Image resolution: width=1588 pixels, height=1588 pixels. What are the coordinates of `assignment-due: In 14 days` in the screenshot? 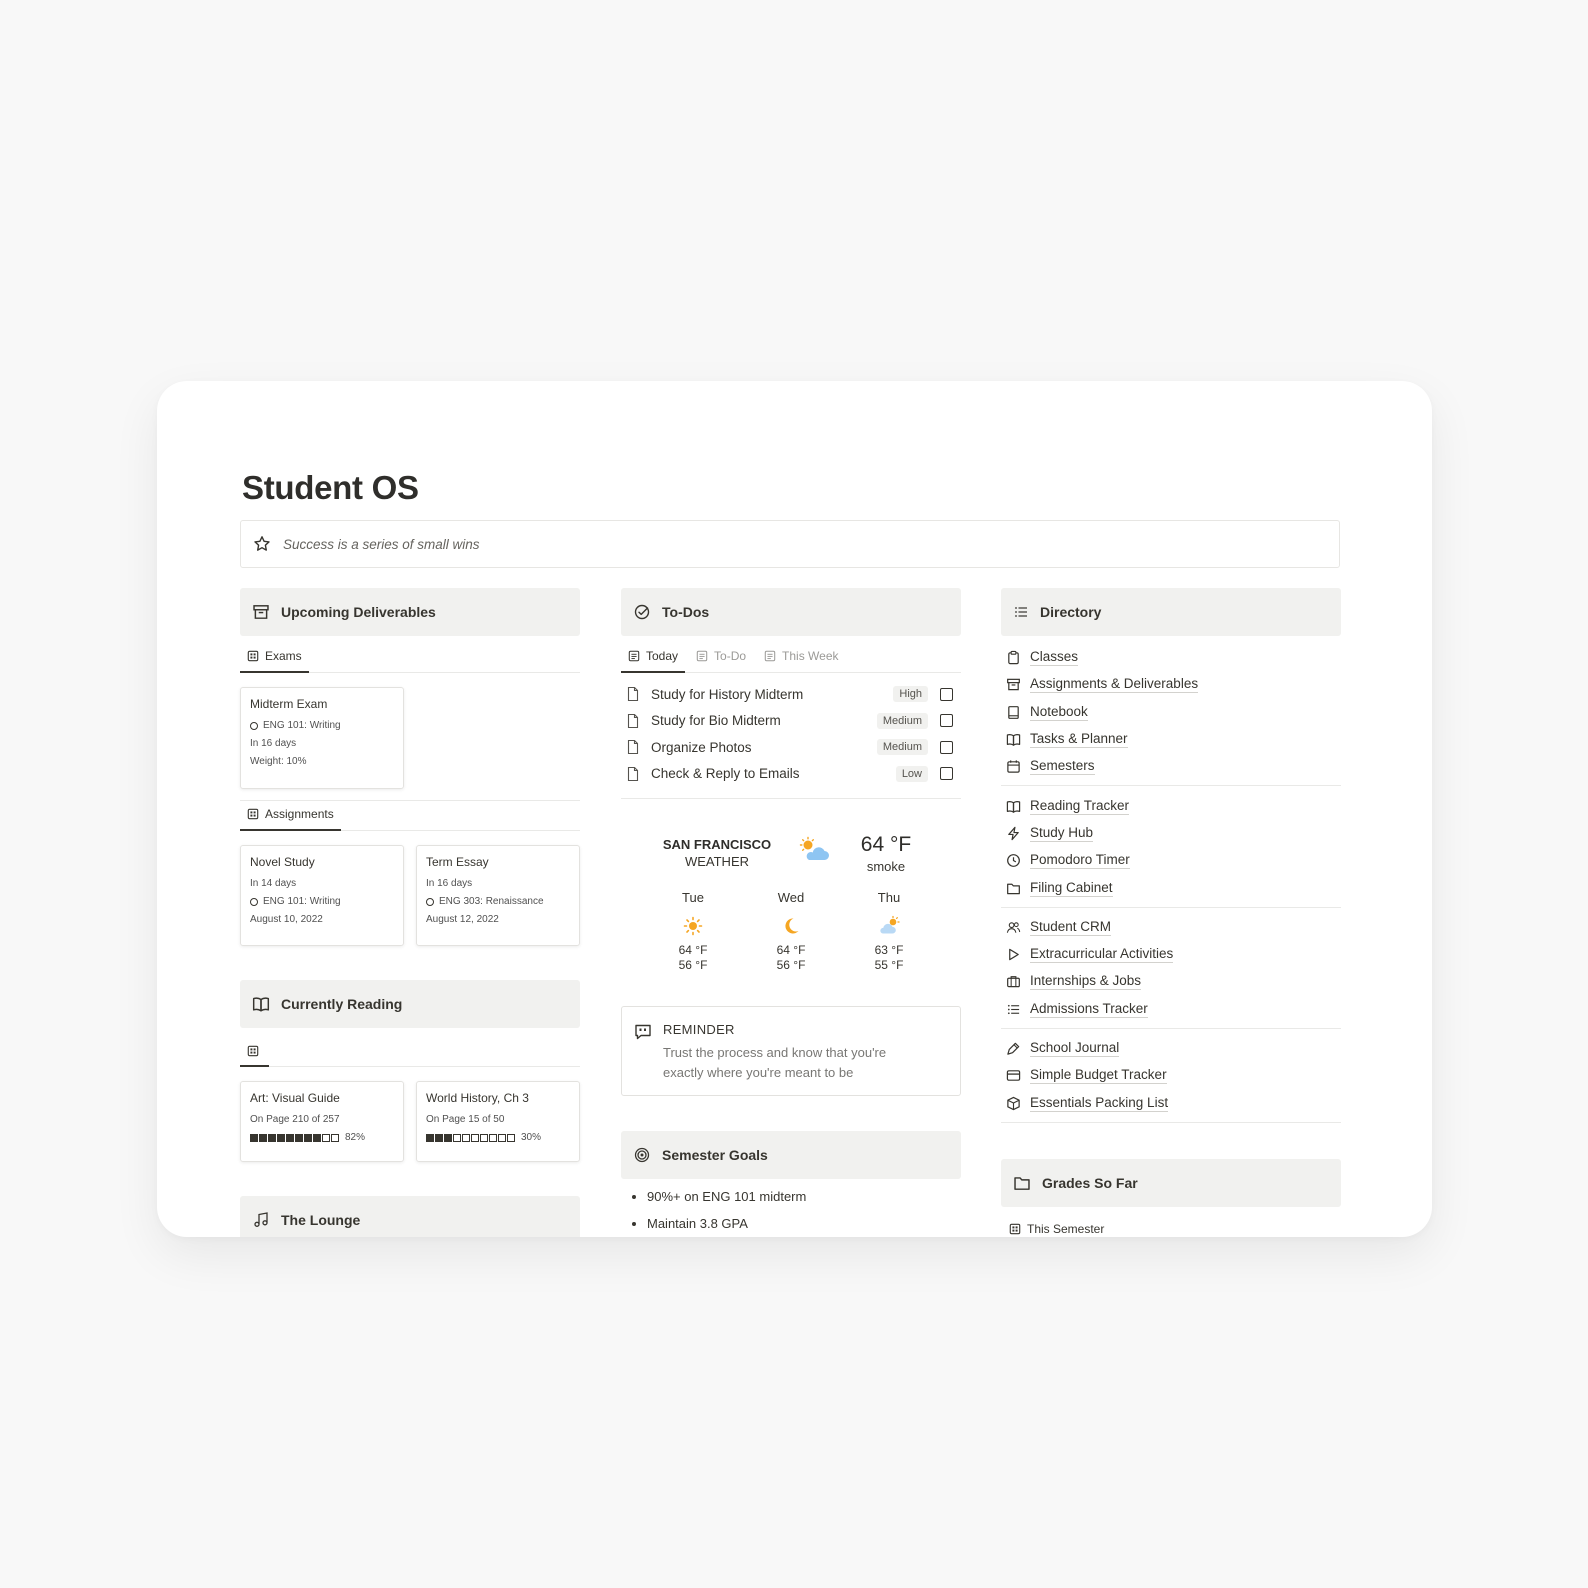 It's located at (273, 883).